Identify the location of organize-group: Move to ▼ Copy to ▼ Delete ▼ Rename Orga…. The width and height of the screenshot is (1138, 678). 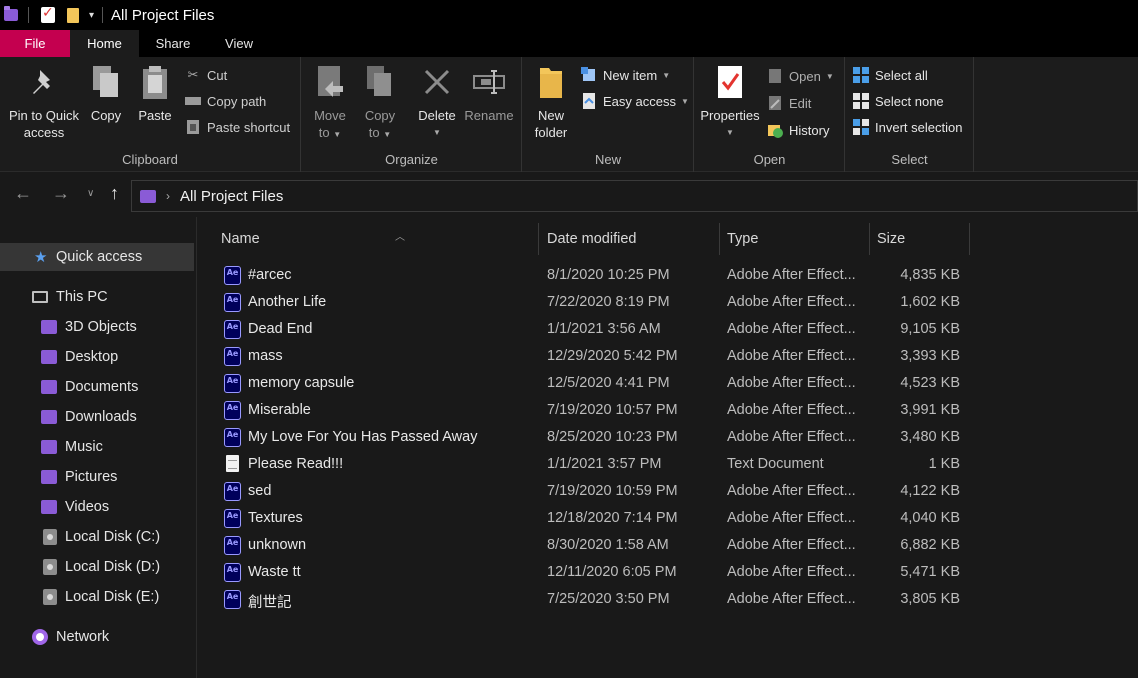
(412, 114).